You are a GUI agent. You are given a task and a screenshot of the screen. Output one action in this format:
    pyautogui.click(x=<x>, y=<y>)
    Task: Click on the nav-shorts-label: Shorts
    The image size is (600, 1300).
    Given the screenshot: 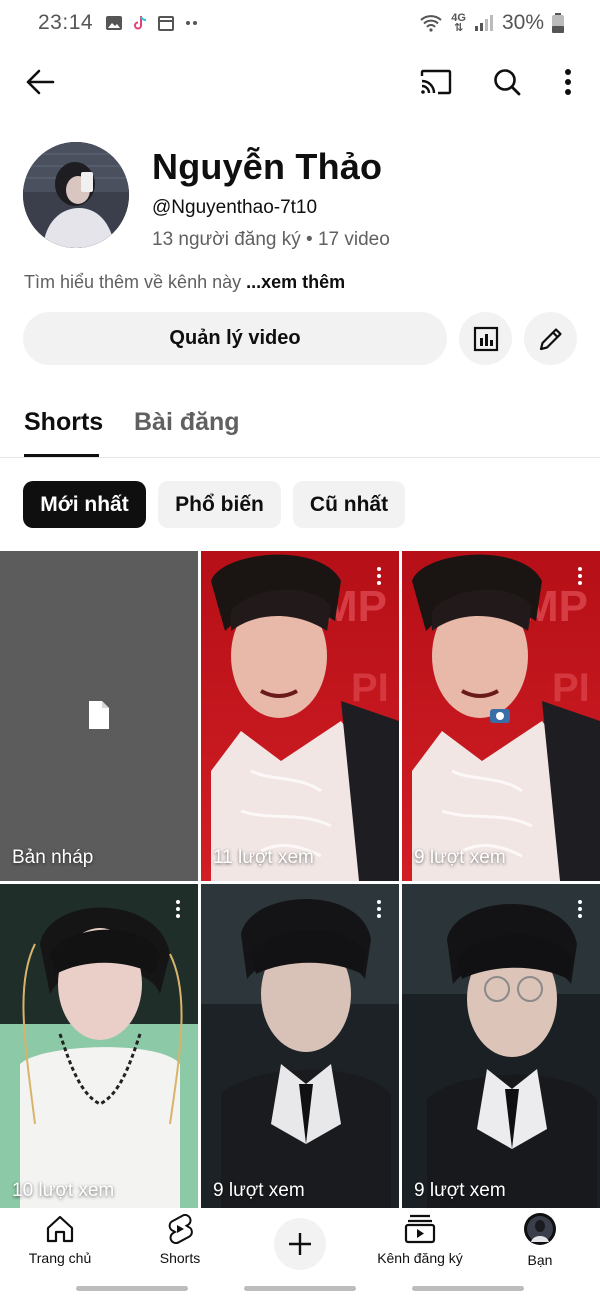 What is the action you would take?
    pyautogui.click(x=180, y=1258)
    